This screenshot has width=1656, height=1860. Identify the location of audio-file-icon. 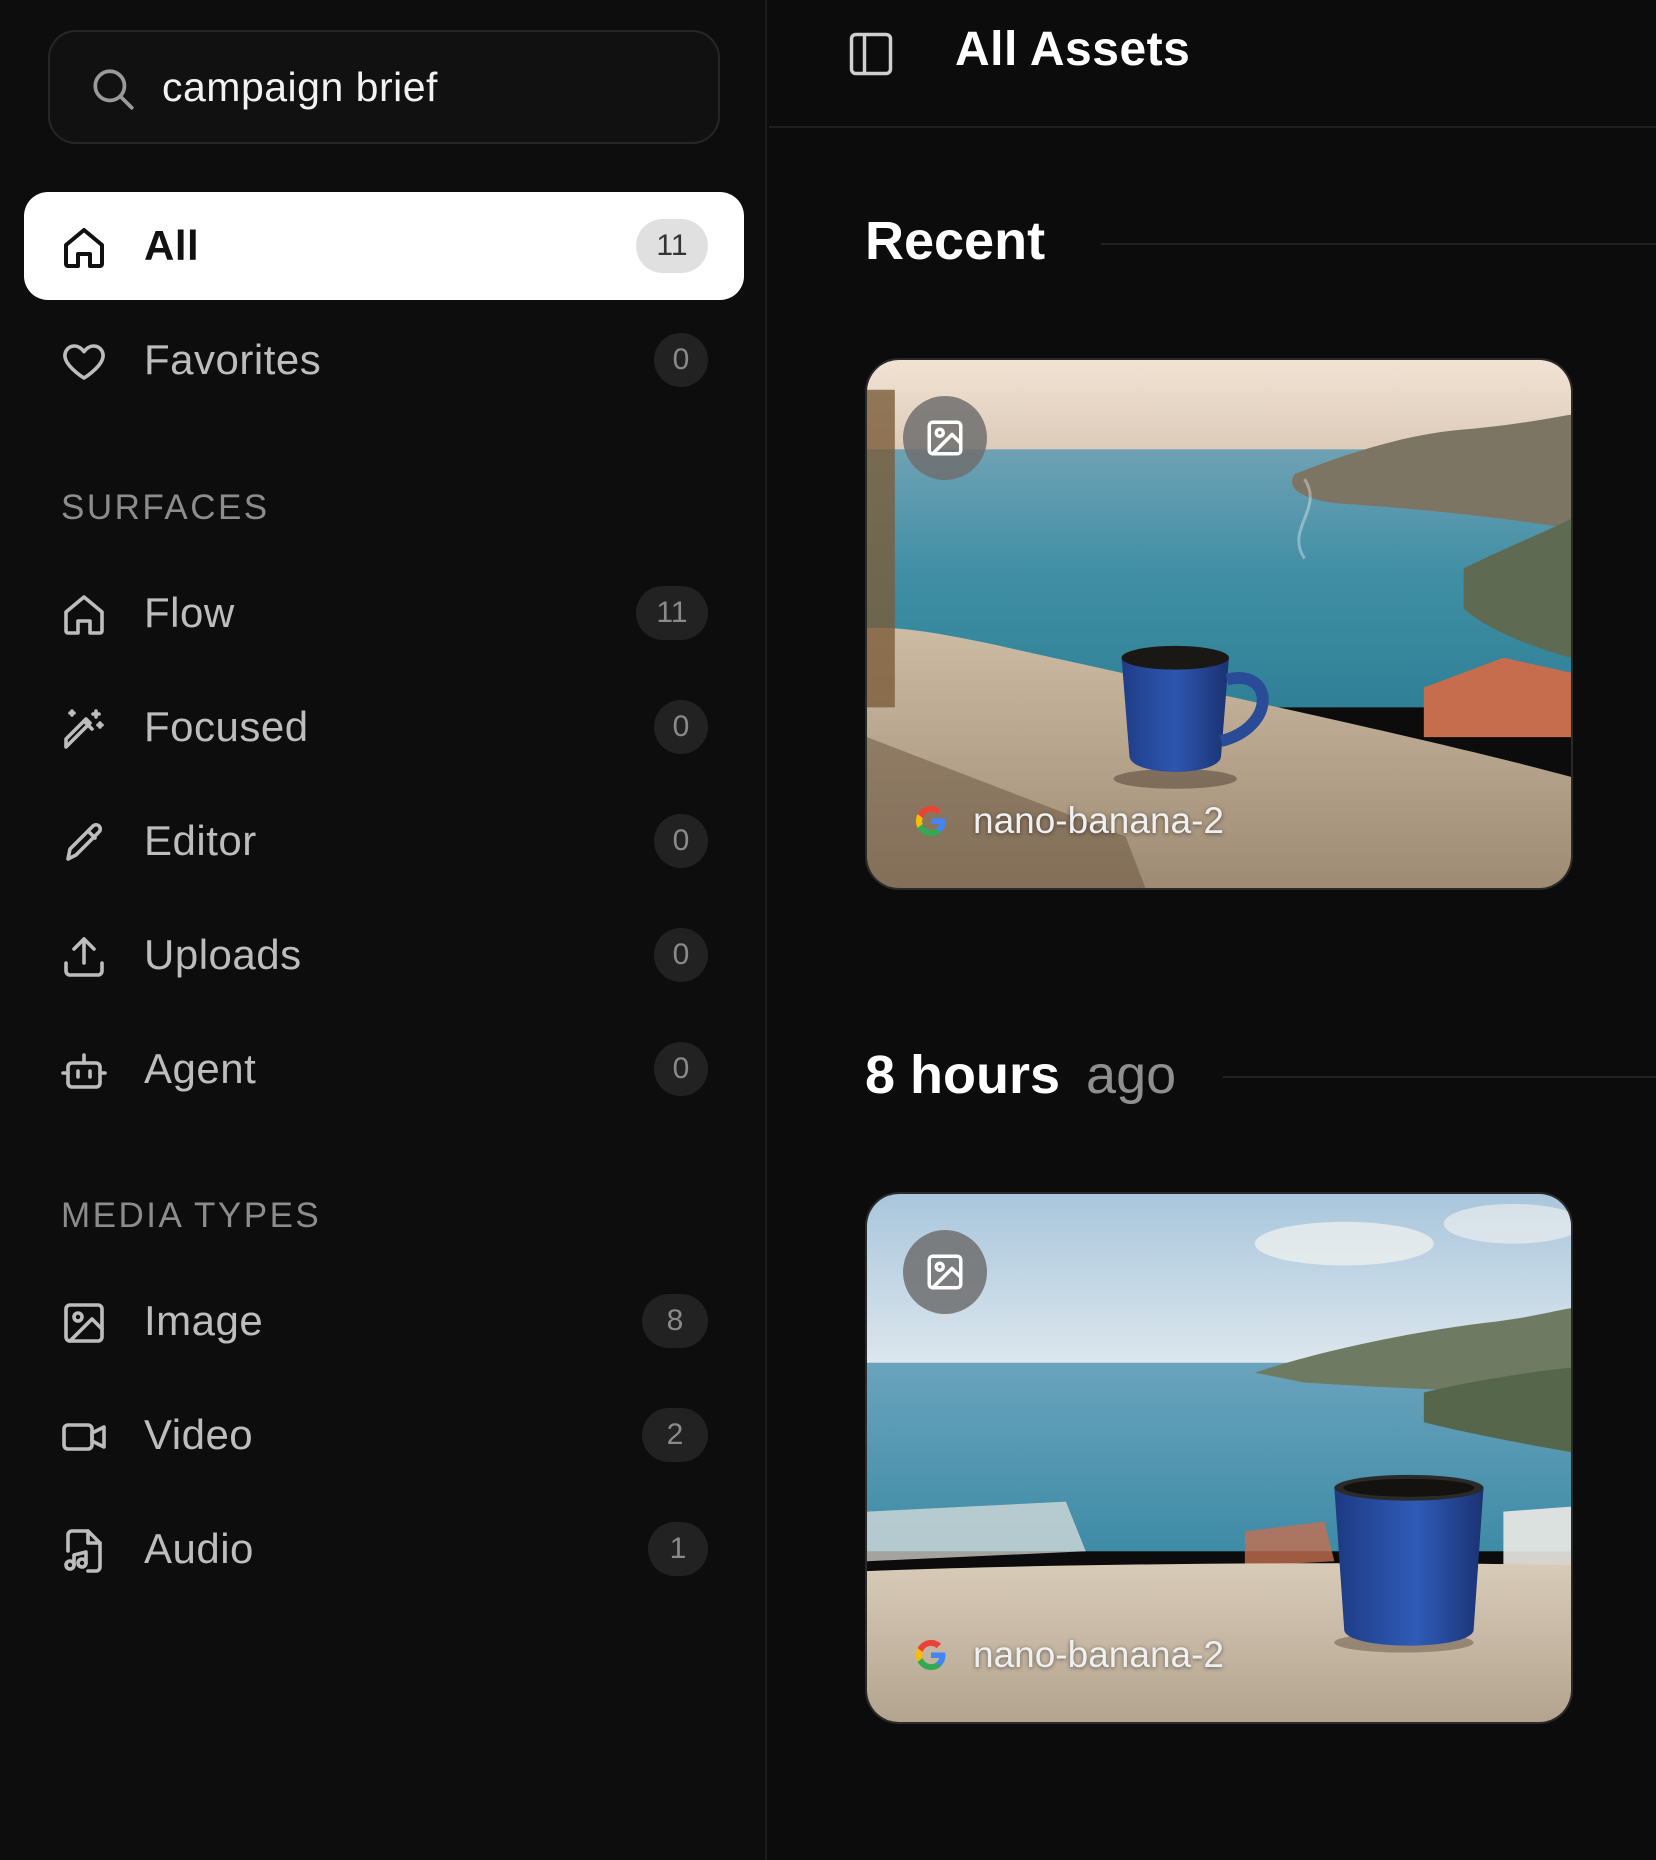
(84, 1551).